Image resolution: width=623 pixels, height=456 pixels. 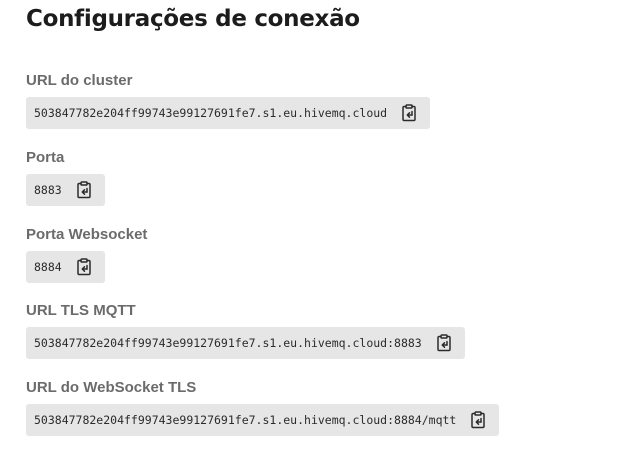 I want to click on copy-websocket-port-button, so click(x=84, y=267).